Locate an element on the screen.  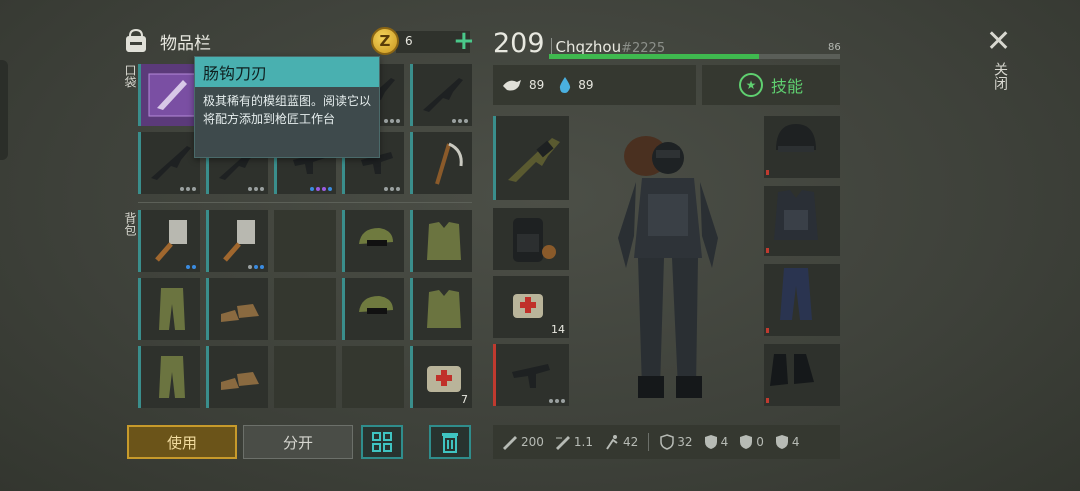
coin-icon: Z is located at coordinates (385, 41).